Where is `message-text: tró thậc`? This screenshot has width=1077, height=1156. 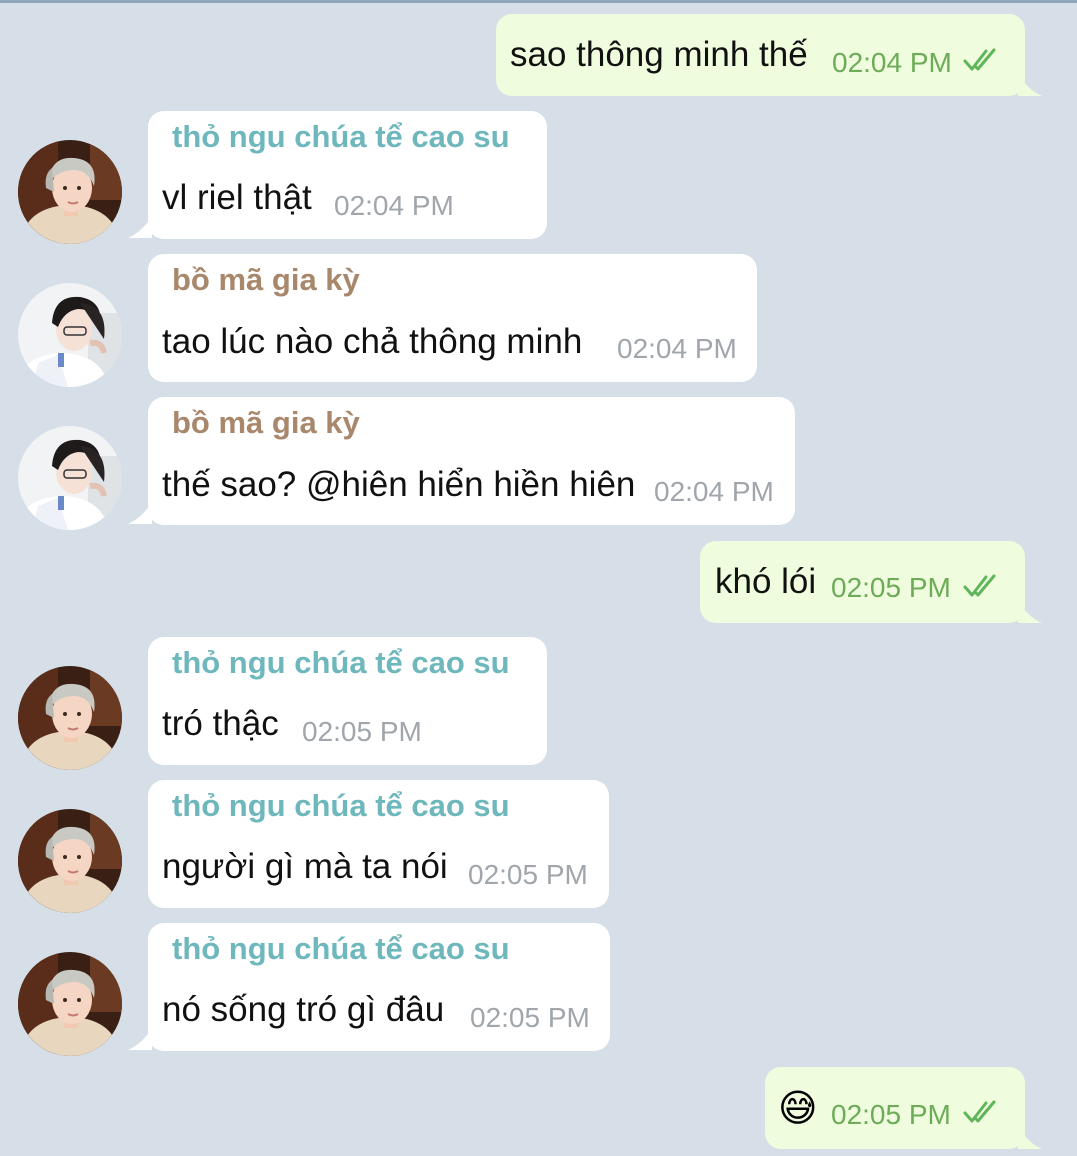
message-text: tró thậc is located at coordinates (220, 723).